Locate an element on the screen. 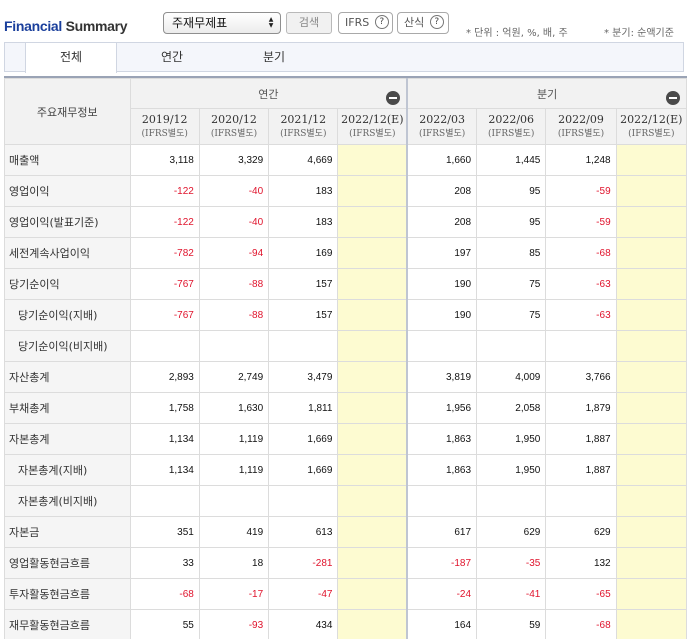  row-label: 당기순이익(비지배) is located at coordinates (67, 346).